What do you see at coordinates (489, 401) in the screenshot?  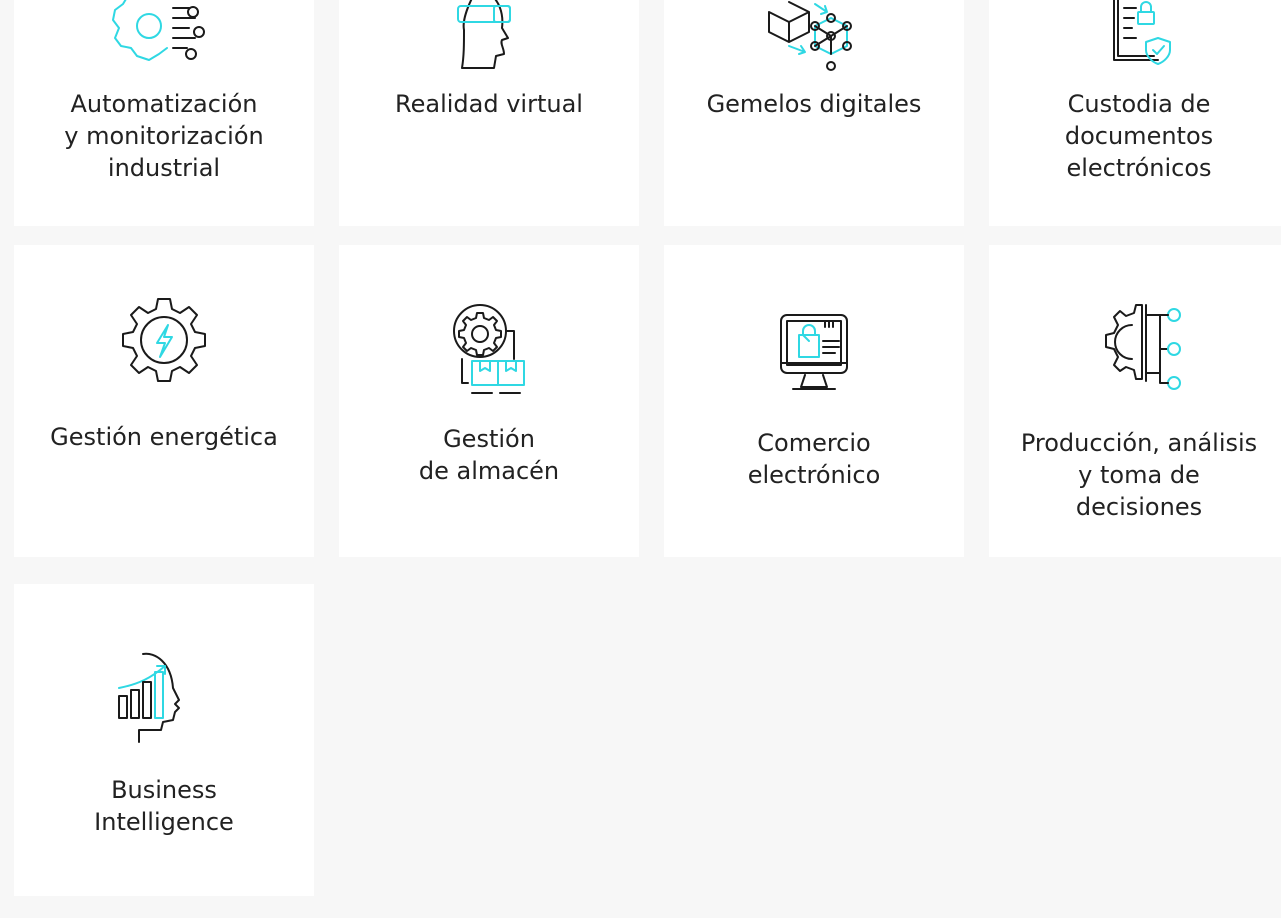 I see `card-warehouse-management: Gestión de almacén` at bounding box center [489, 401].